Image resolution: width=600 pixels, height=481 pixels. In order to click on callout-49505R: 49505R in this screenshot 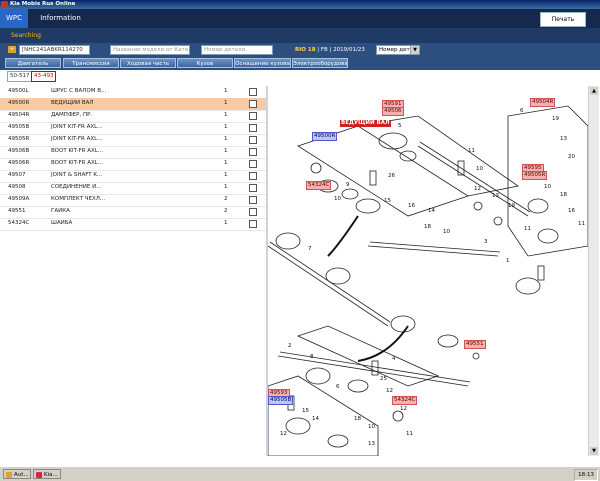, I will do `click(535, 175)`.